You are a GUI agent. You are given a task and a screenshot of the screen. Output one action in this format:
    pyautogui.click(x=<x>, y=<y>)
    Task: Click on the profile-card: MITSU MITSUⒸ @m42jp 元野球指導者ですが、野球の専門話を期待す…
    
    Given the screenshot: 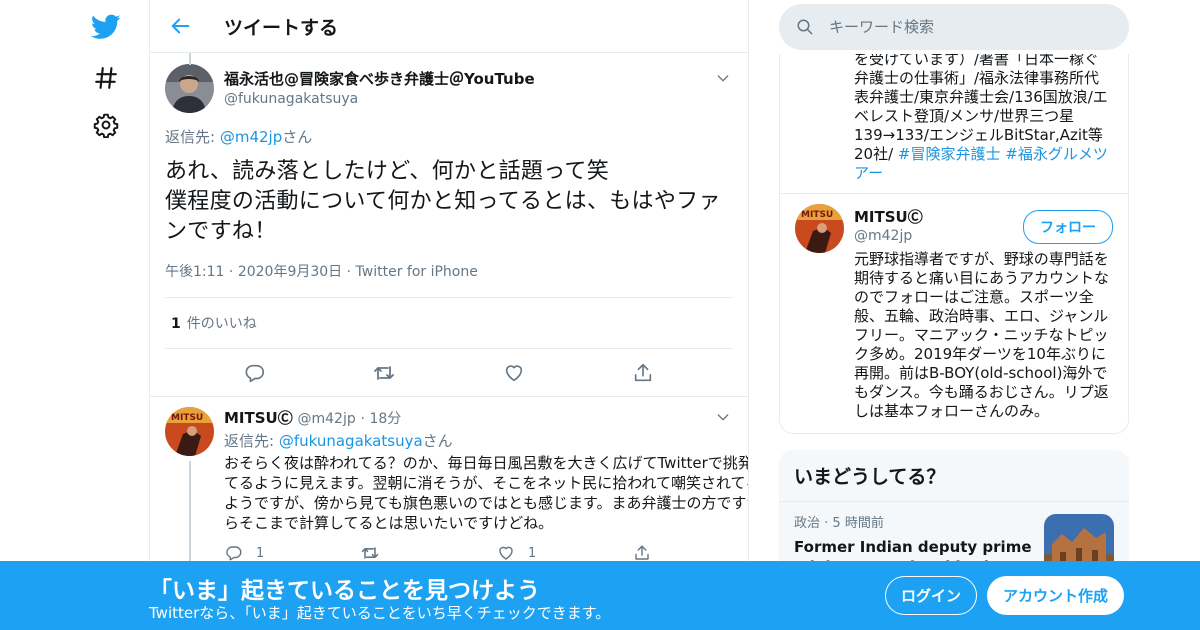 What is the action you would take?
    pyautogui.click(x=954, y=313)
    